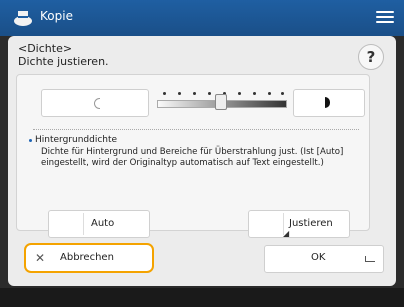 This screenshot has height=307, width=404. I want to click on density-slider-knob, so click(221, 102).